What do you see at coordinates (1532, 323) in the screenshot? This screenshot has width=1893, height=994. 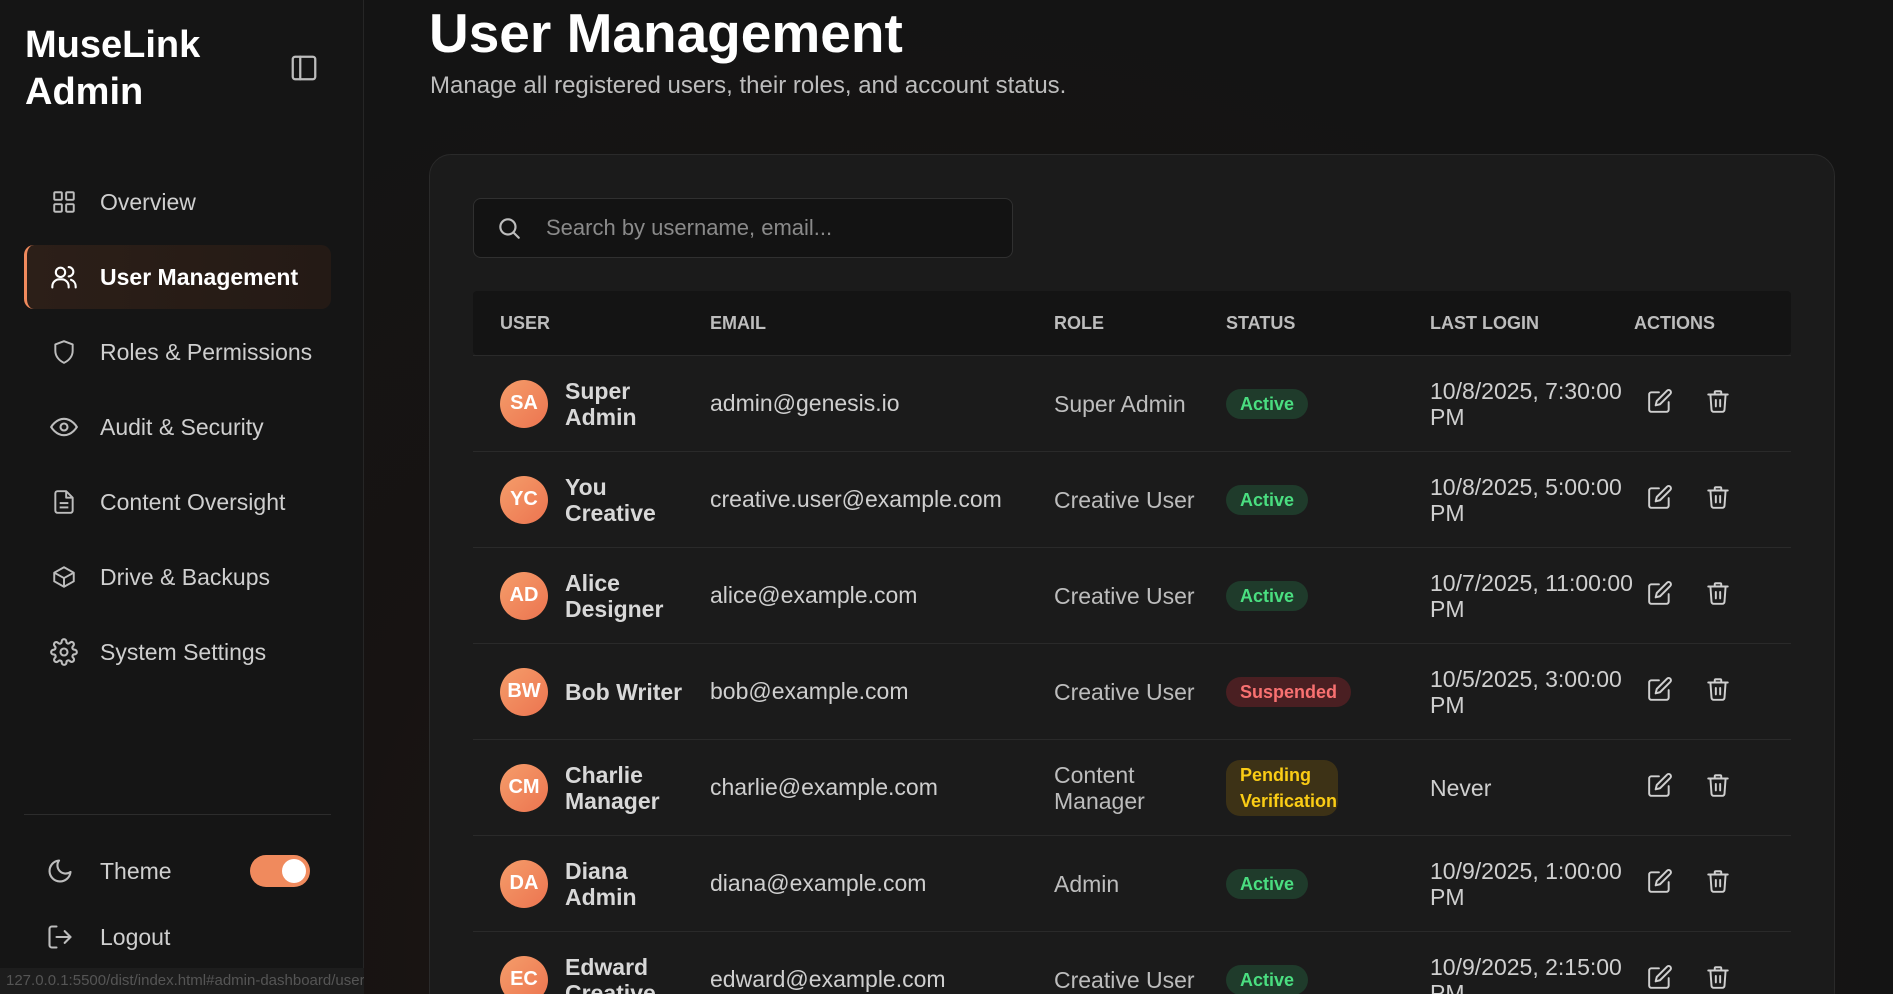 I see `col-header-last-login: LAST LOGIN` at bounding box center [1532, 323].